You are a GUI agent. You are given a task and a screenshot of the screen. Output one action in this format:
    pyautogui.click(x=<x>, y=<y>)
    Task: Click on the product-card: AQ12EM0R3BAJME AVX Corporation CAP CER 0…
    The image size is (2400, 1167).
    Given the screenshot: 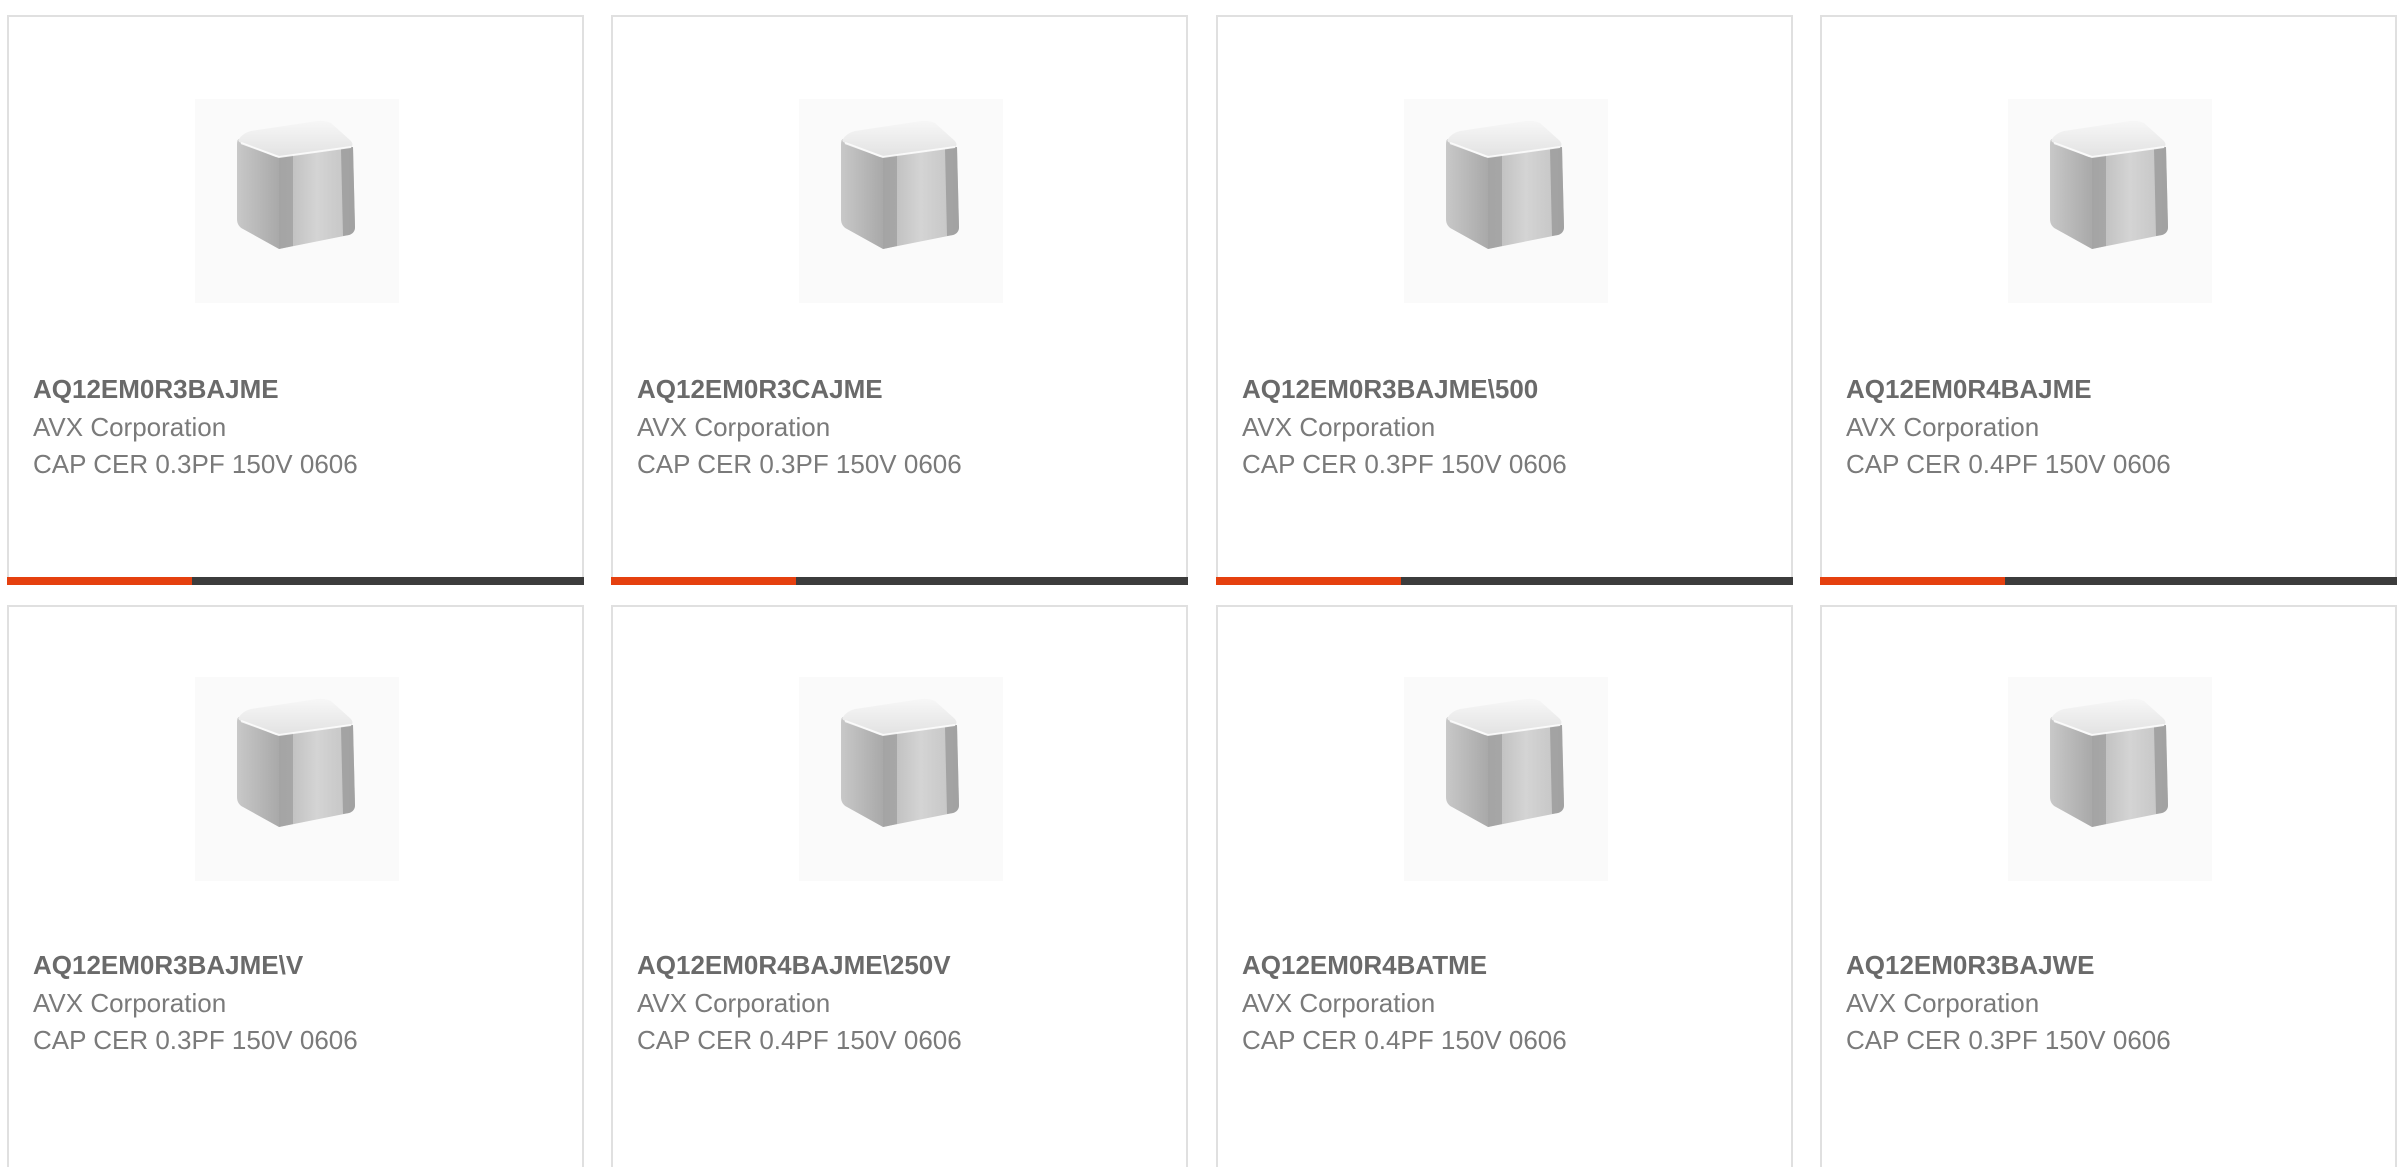 What is the action you would take?
    pyautogui.click(x=295, y=300)
    